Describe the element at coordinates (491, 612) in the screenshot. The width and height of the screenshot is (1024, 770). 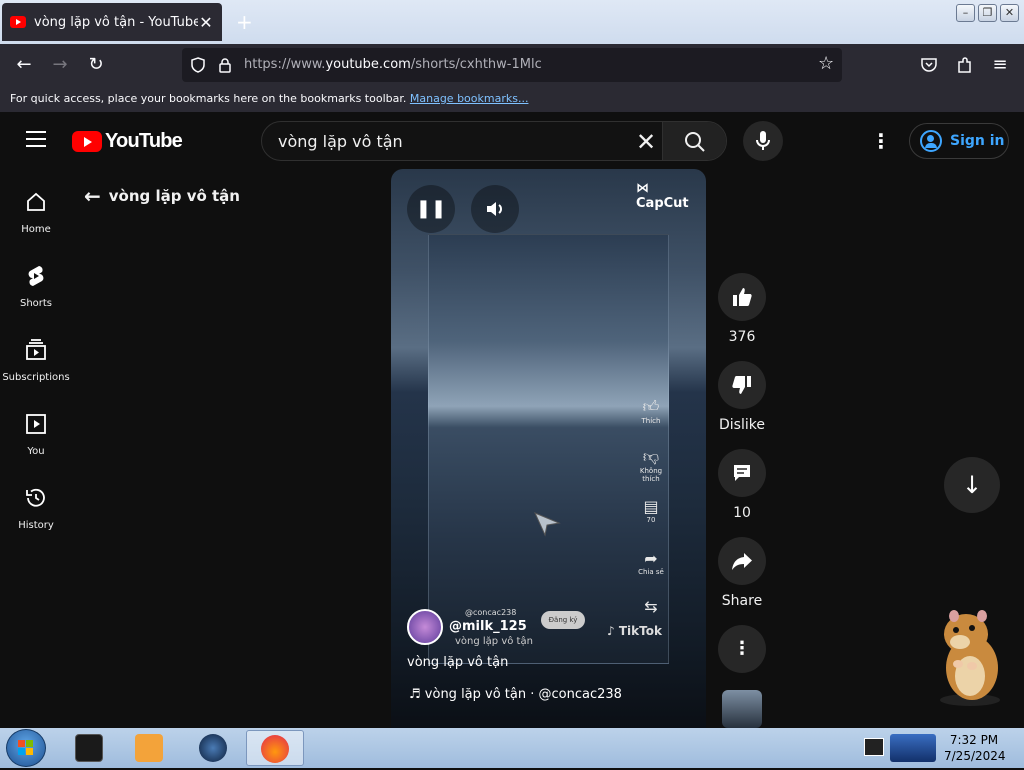
I see `overlay-username: @concac238` at that location.